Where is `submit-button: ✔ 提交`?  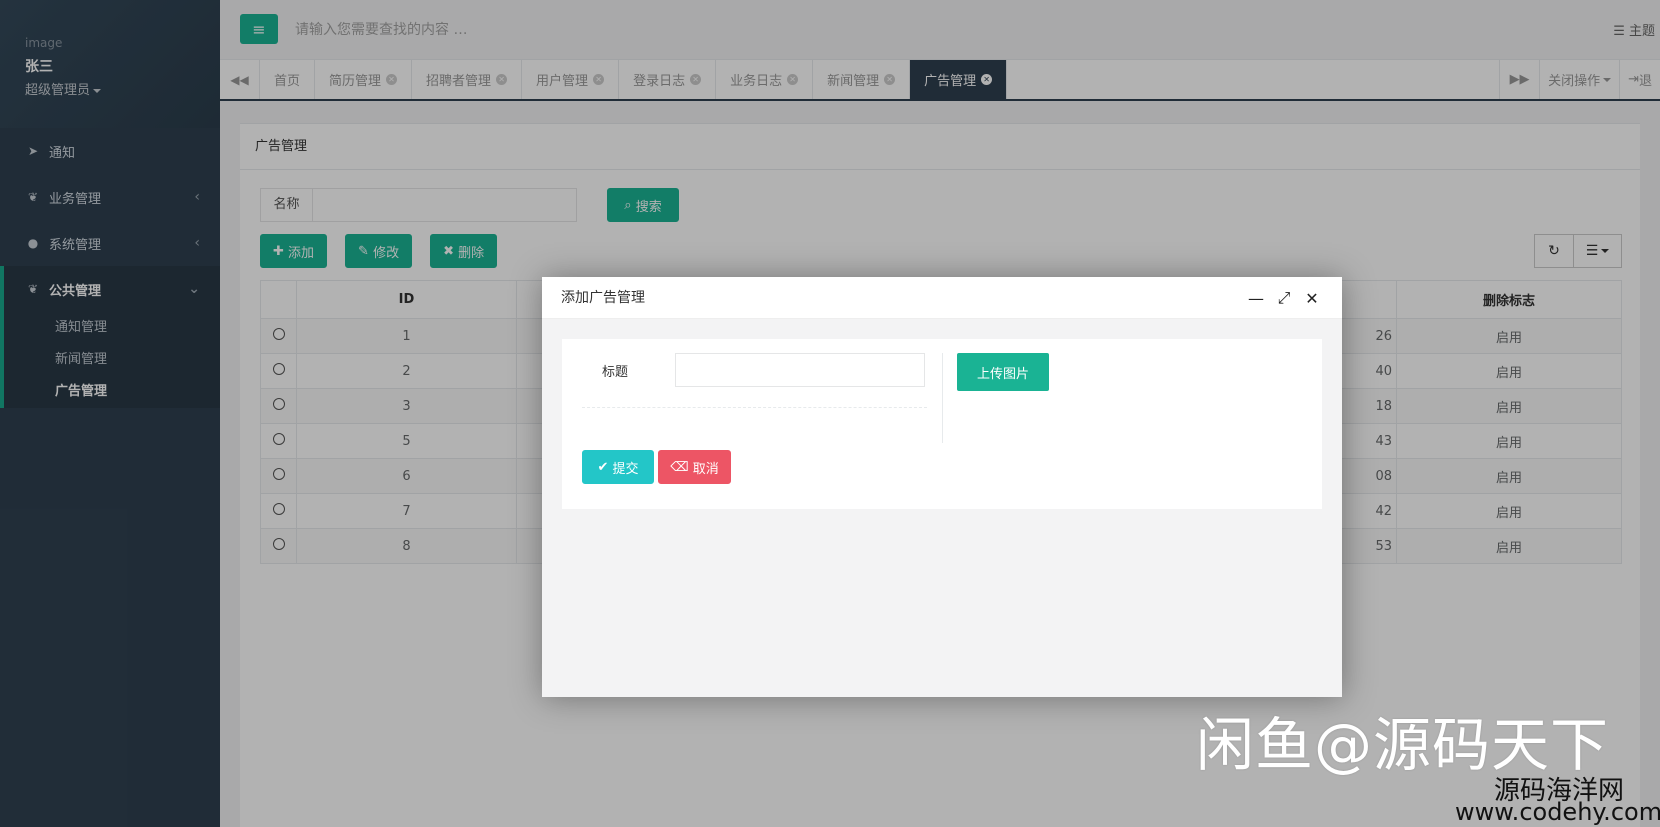
submit-button: ✔ 提交 is located at coordinates (618, 467).